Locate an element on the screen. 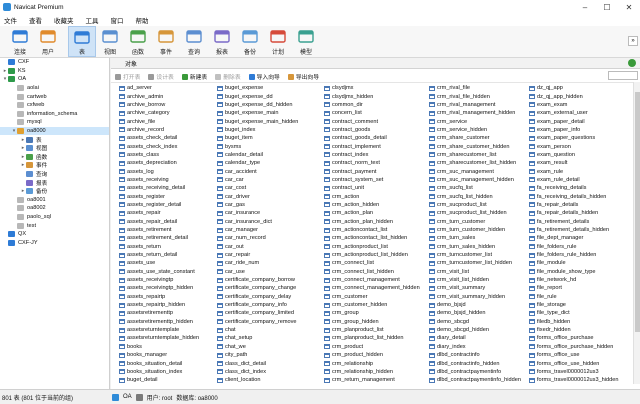  toolbar-button-function: 函数 is located at coordinates (138, 41).